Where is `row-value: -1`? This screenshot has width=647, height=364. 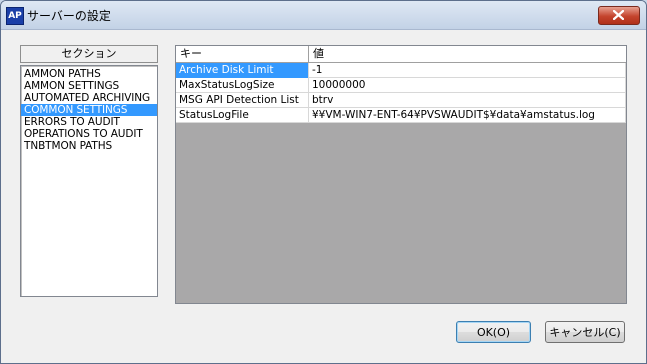
row-value: -1 is located at coordinates (467, 70).